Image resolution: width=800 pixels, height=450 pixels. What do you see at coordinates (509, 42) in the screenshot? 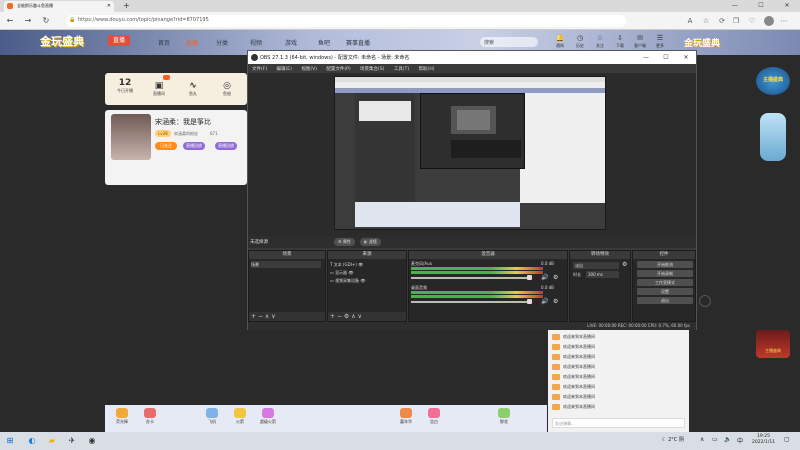
I see `site-search-input: 搜索` at bounding box center [509, 42].